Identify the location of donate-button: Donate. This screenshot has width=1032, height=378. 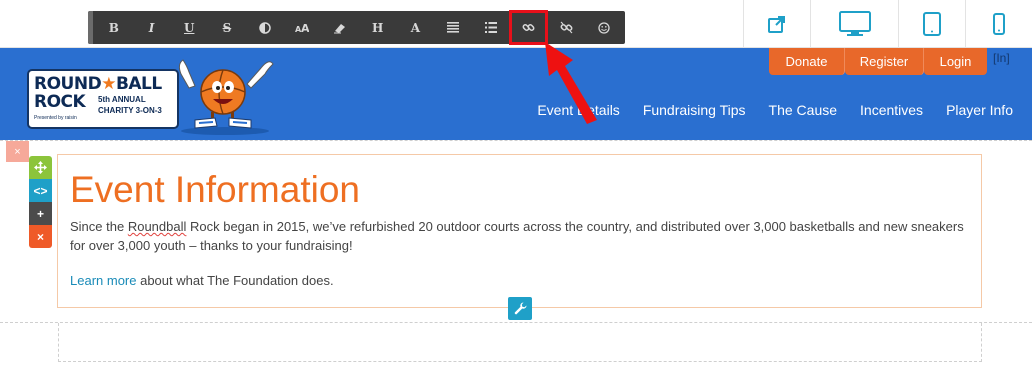
(807, 61).